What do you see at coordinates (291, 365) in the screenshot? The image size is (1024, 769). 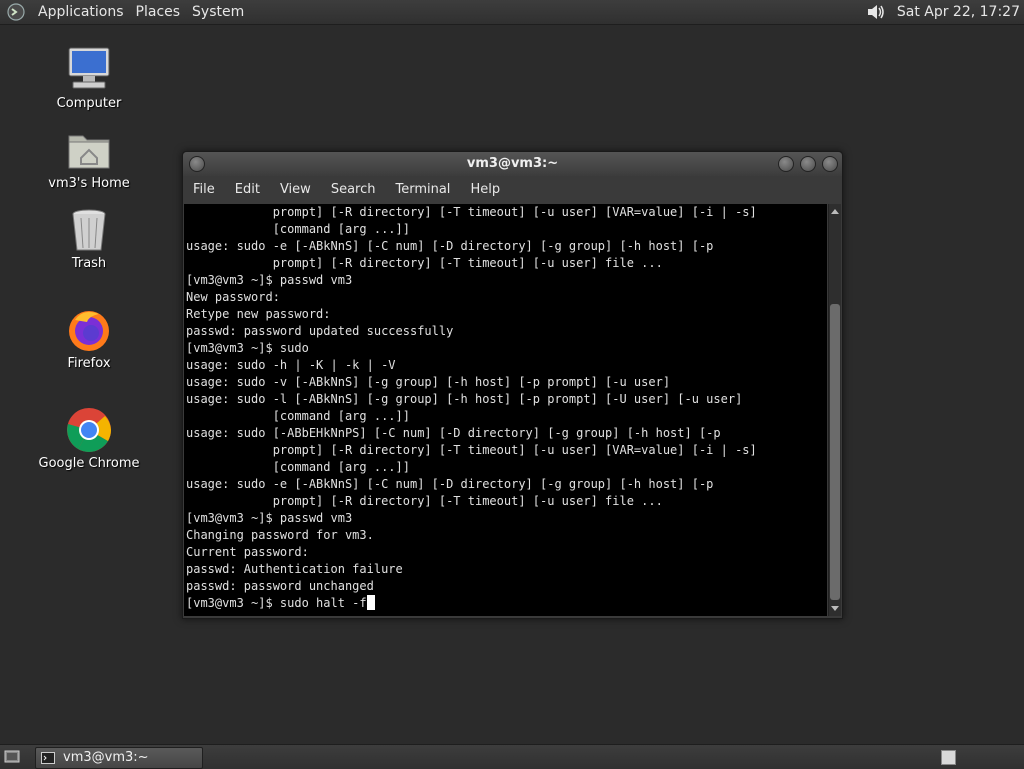 I see `terminal-line: usage: sudo -h | -K | -k | -V` at bounding box center [291, 365].